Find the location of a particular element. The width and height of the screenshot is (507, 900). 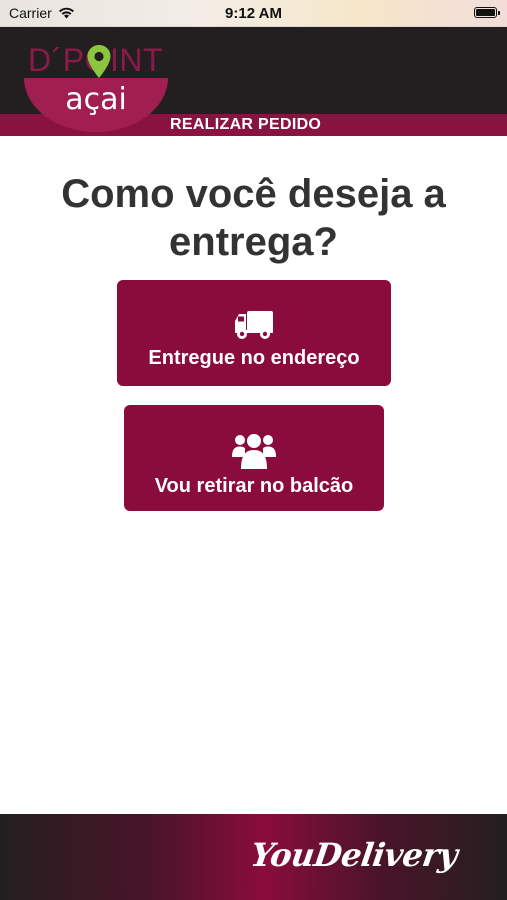

status-time: 9:12 AM is located at coordinates (253, 13).